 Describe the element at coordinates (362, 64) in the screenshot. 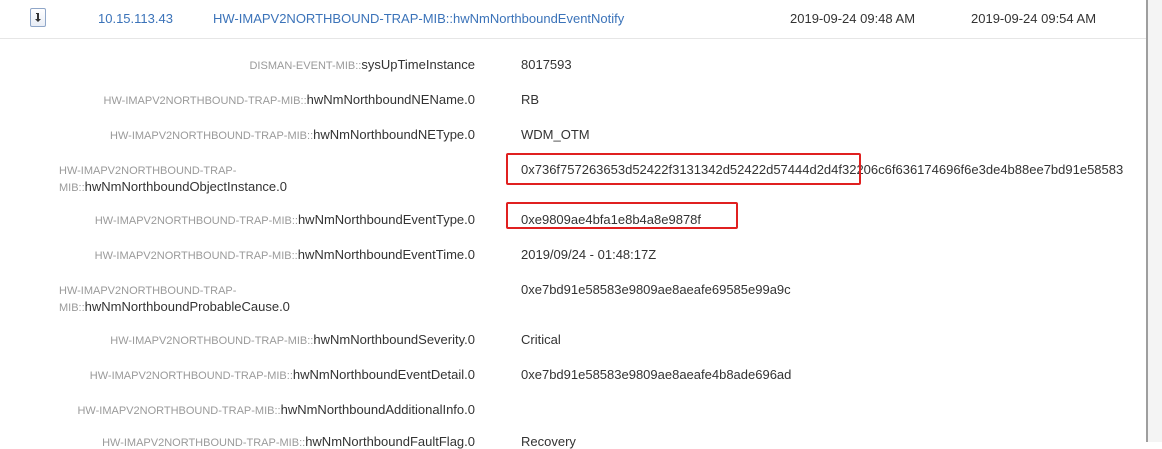

I see `varbind-name: DISMAN-EVENT-MIB::sysUpTimeInstance` at that location.